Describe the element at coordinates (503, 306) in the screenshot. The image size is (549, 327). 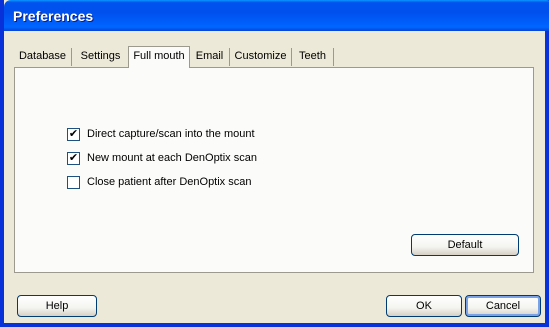
I see `cancel-button: Cancel` at that location.